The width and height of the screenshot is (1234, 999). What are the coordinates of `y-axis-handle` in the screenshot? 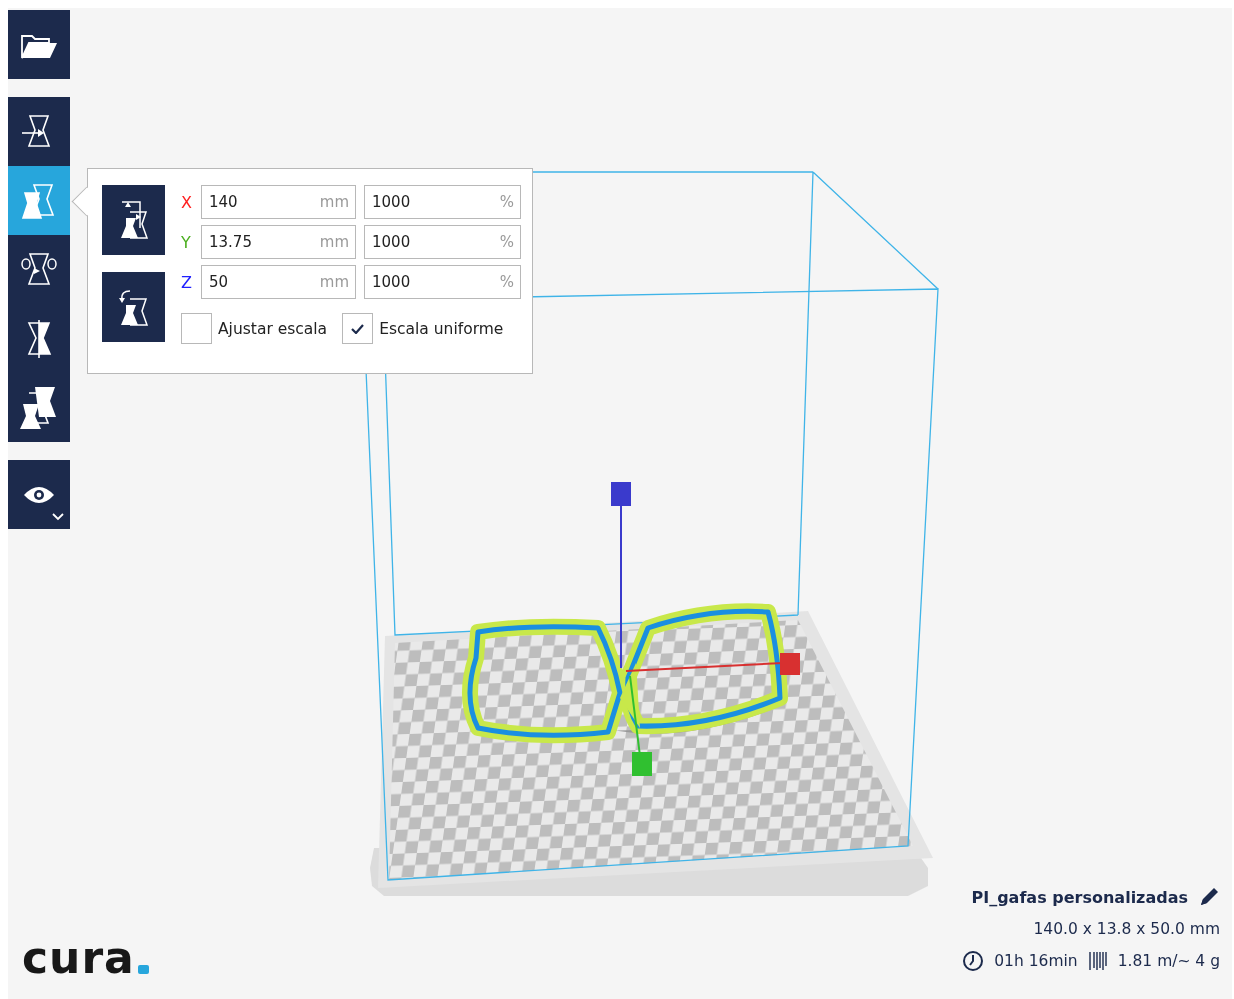 It's located at (640, 725).